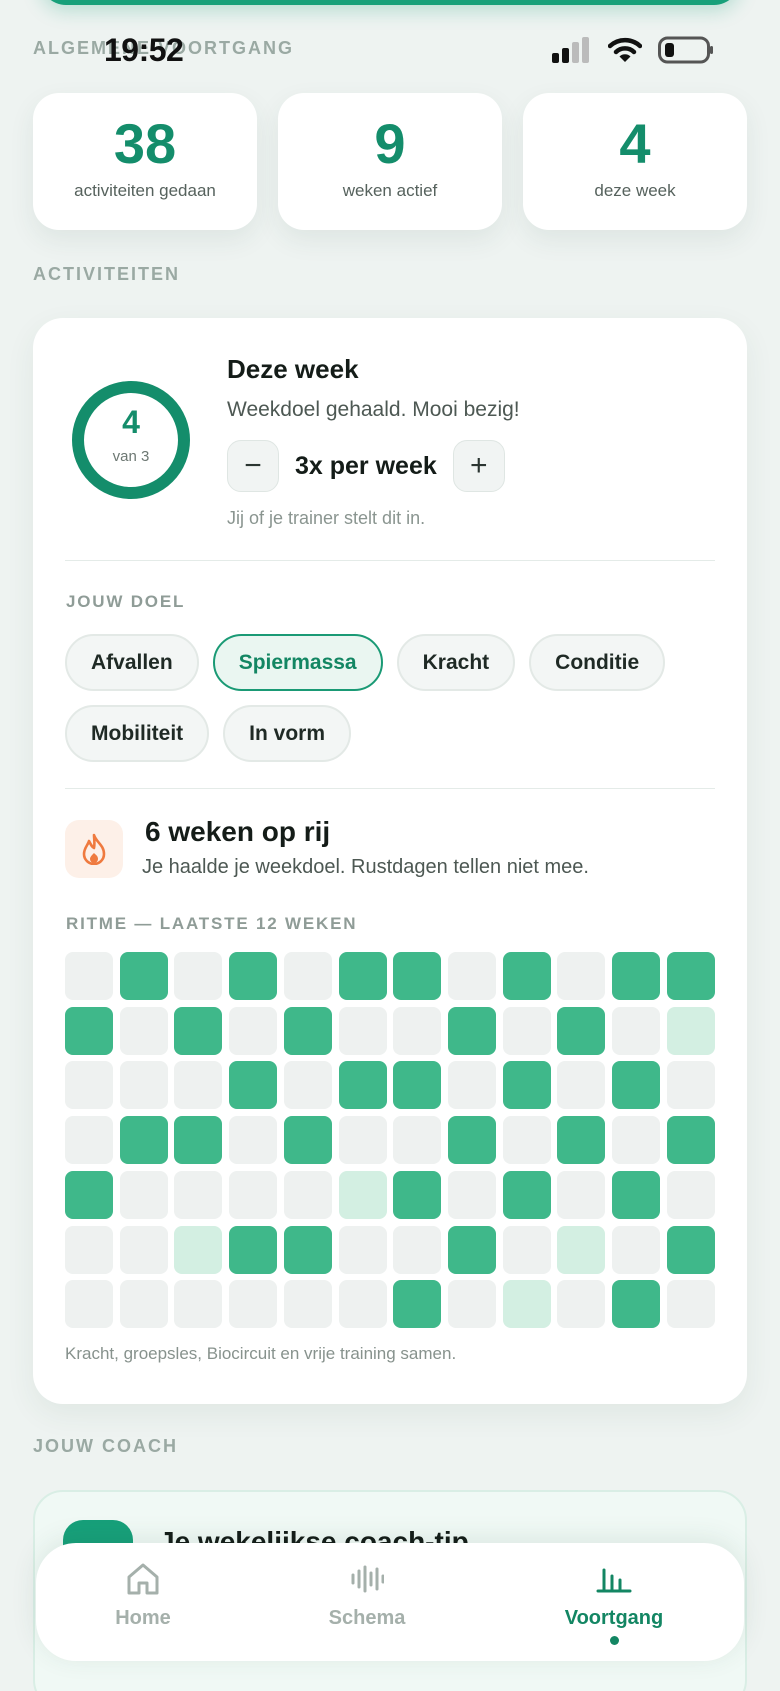 The width and height of the screenshot is (780, 1691). Describe the element at coordinates (635, 190) in the screenshot. I see `stat-label: deze week` at that location.